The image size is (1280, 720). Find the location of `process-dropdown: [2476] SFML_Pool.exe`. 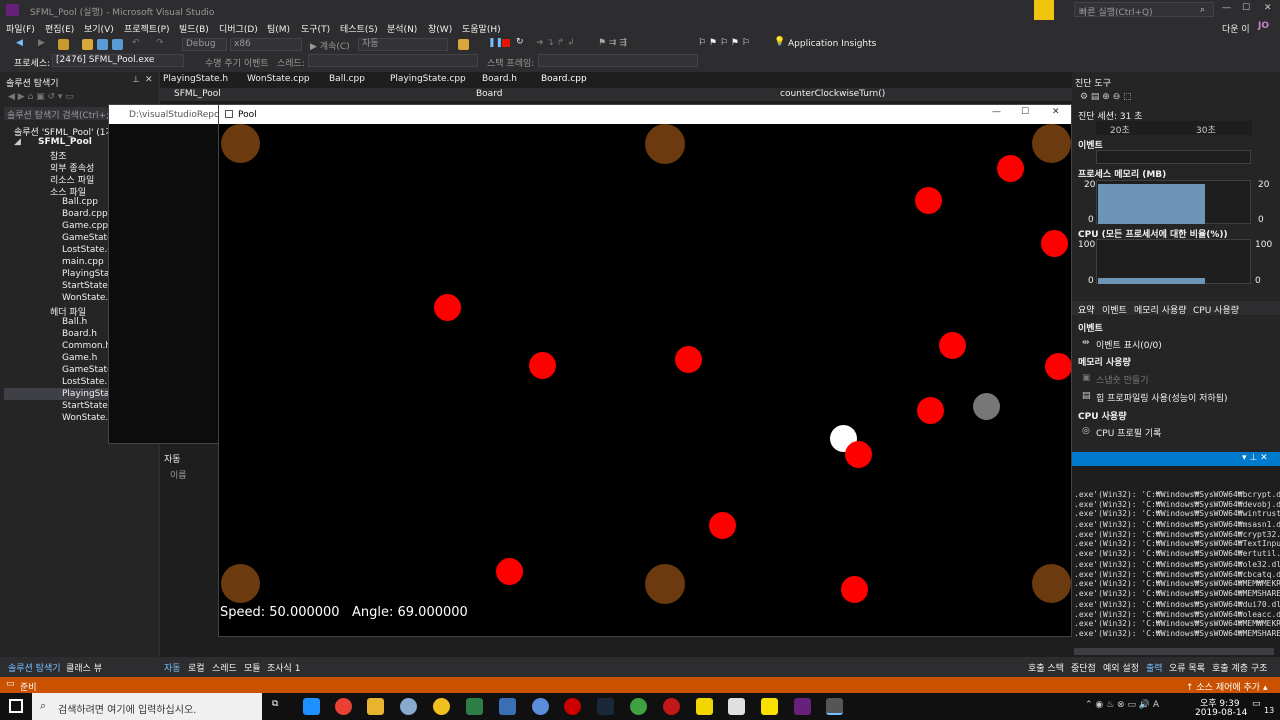

process-dropdown: [2476] SFML_Pool.exe is located at coordinates (118, 60).